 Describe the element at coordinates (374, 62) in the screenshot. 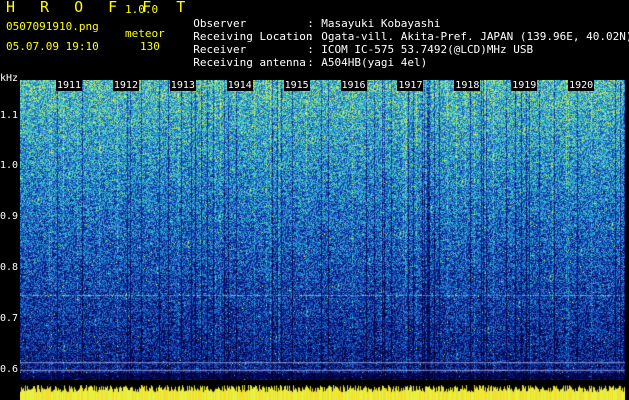

I see `info-value: A504HB(yagi 4el)` at that location.